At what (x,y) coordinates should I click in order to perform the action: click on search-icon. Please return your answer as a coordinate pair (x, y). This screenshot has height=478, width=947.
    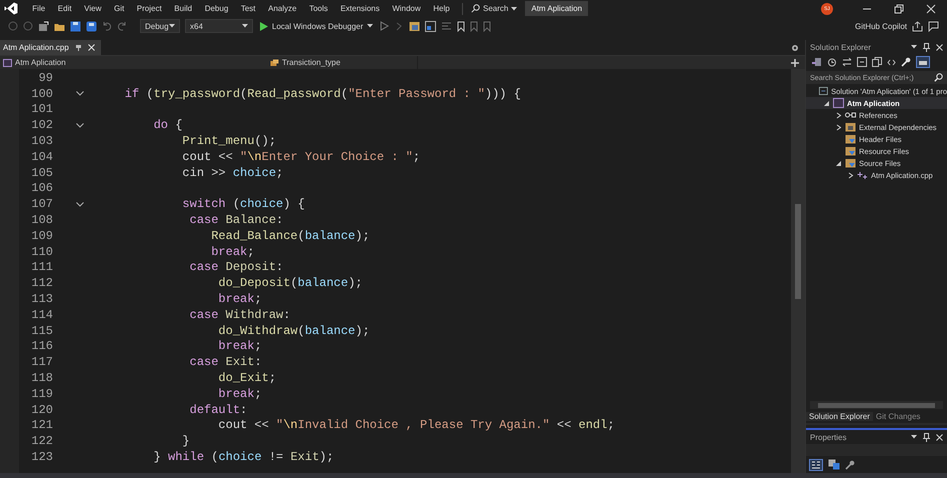
    Looking at the image, I should click on (938, 77).